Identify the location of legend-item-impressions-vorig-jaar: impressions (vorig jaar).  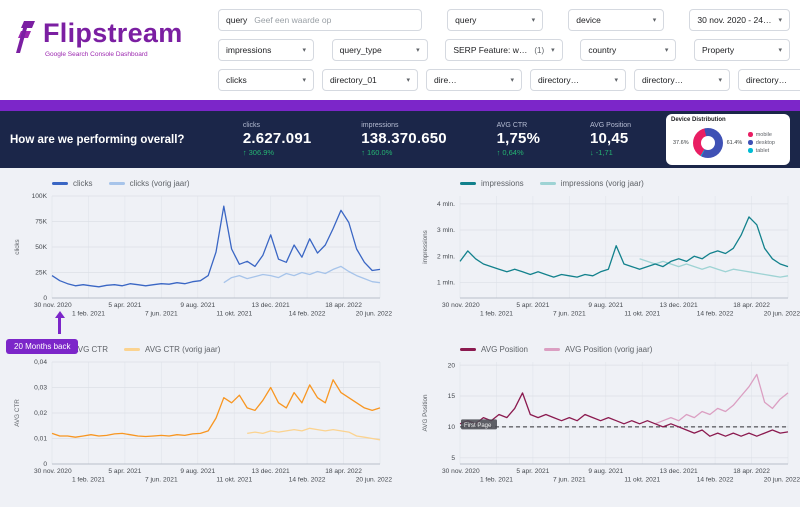
(591, 183).